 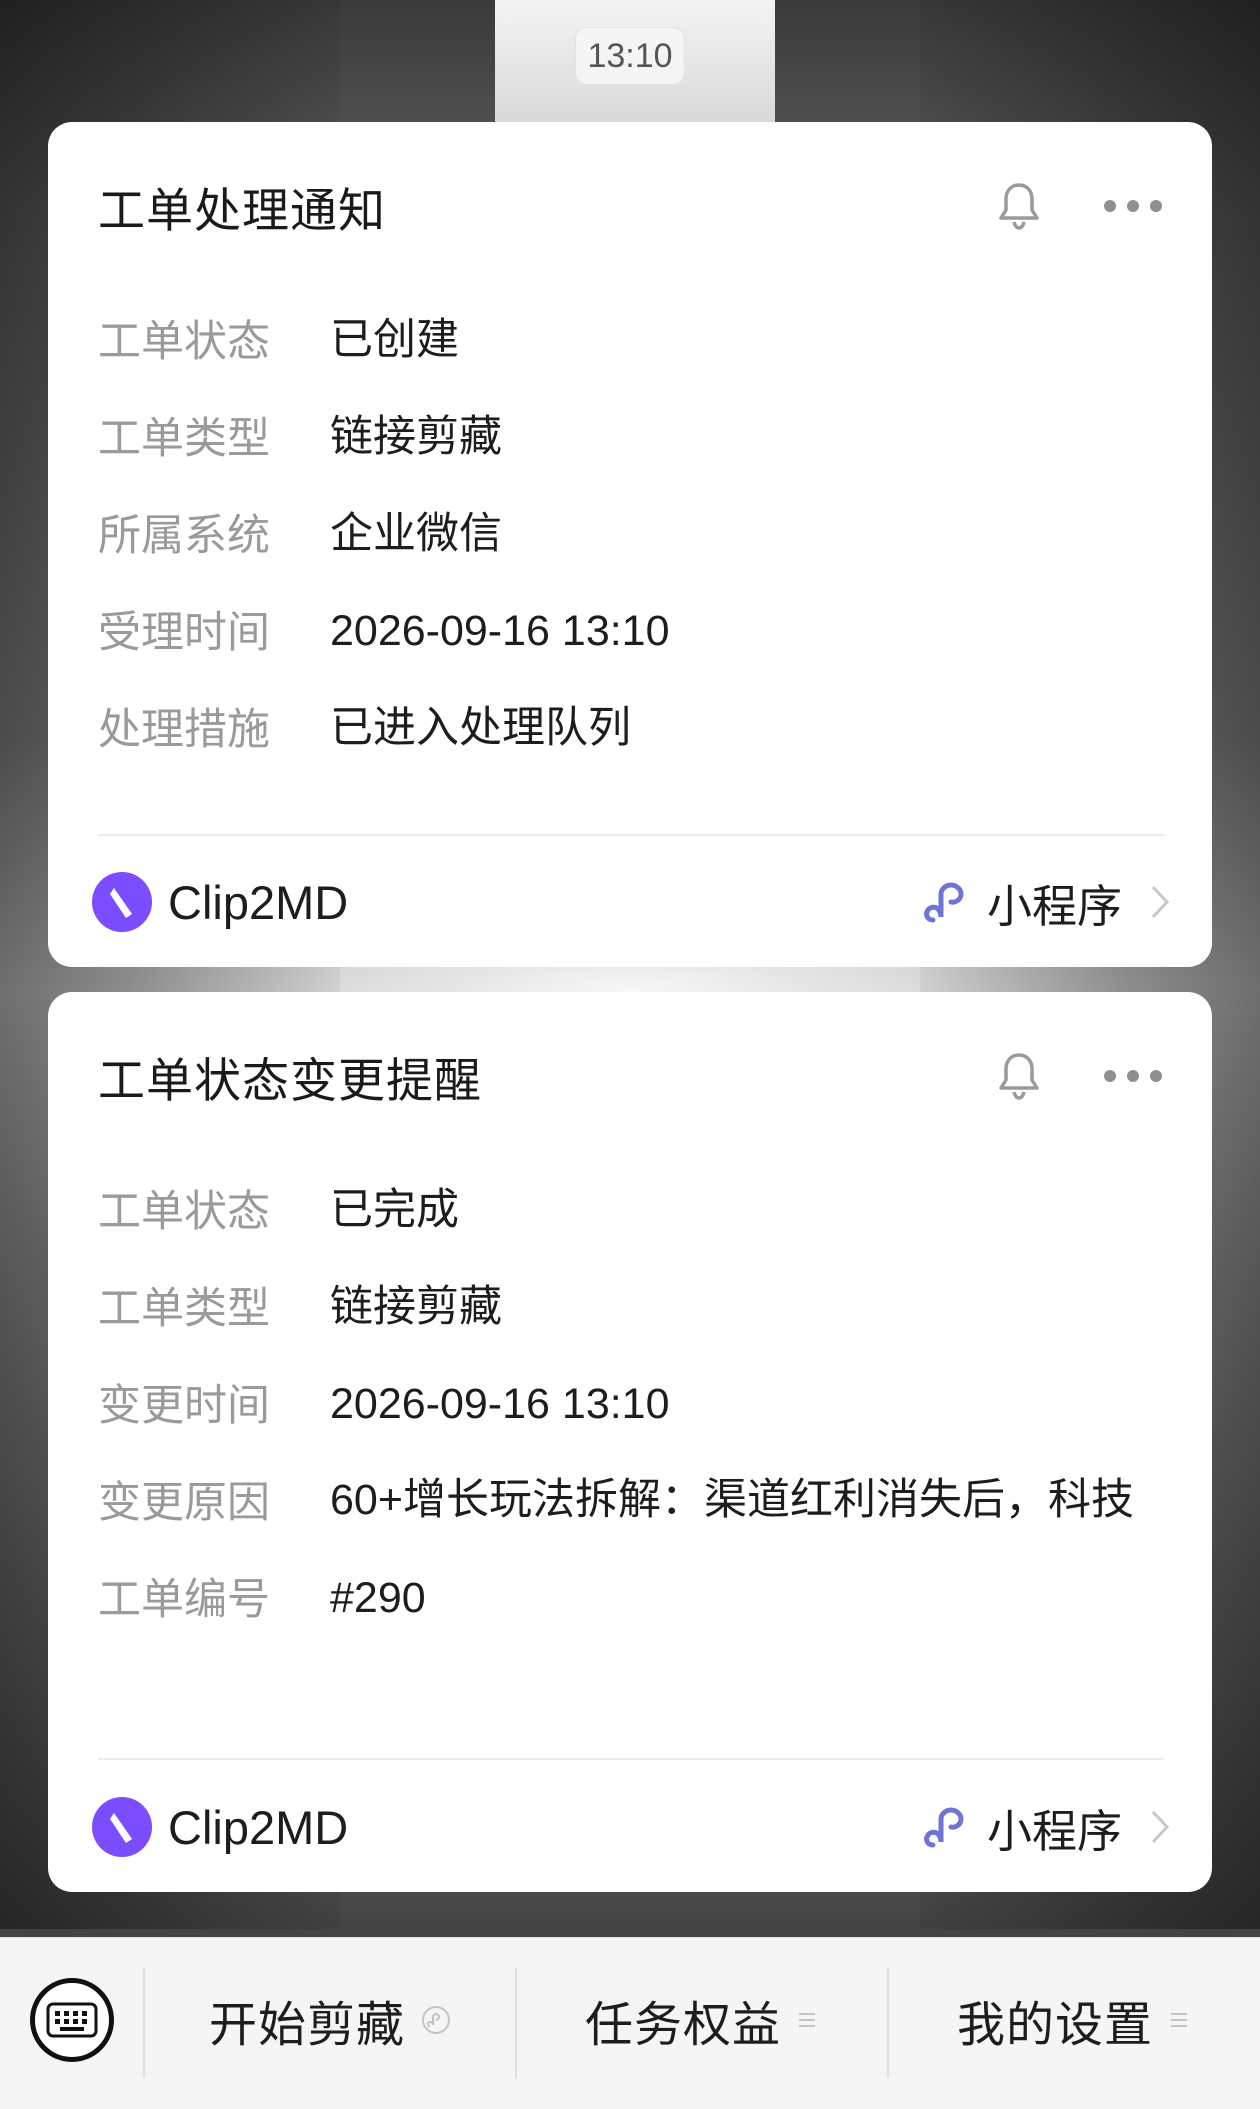 I want to click on menu-label: 开始剪藏, so click(x=306, y=2025).